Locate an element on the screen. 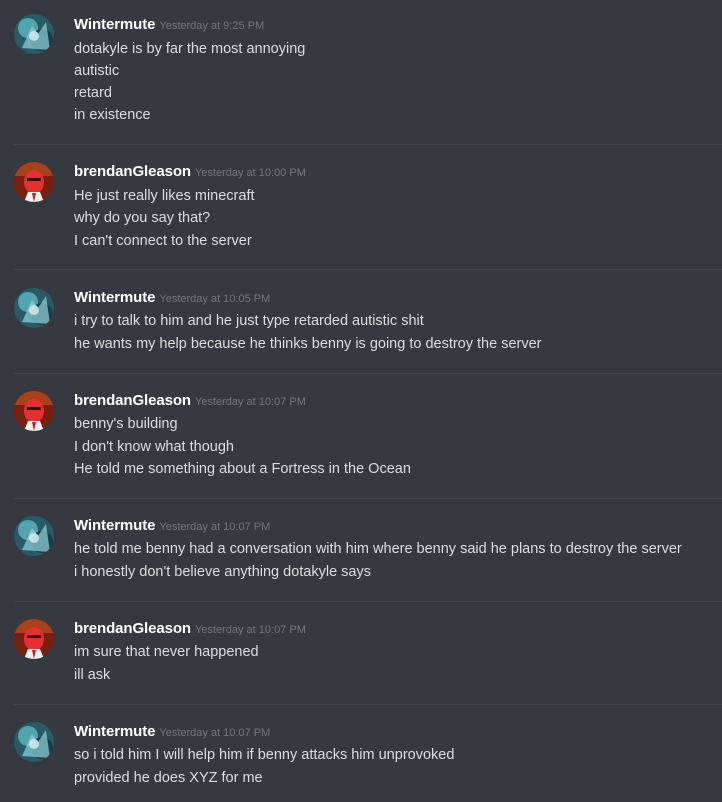  message-line: I can't connect to the server is located at coordinates (163, 241).